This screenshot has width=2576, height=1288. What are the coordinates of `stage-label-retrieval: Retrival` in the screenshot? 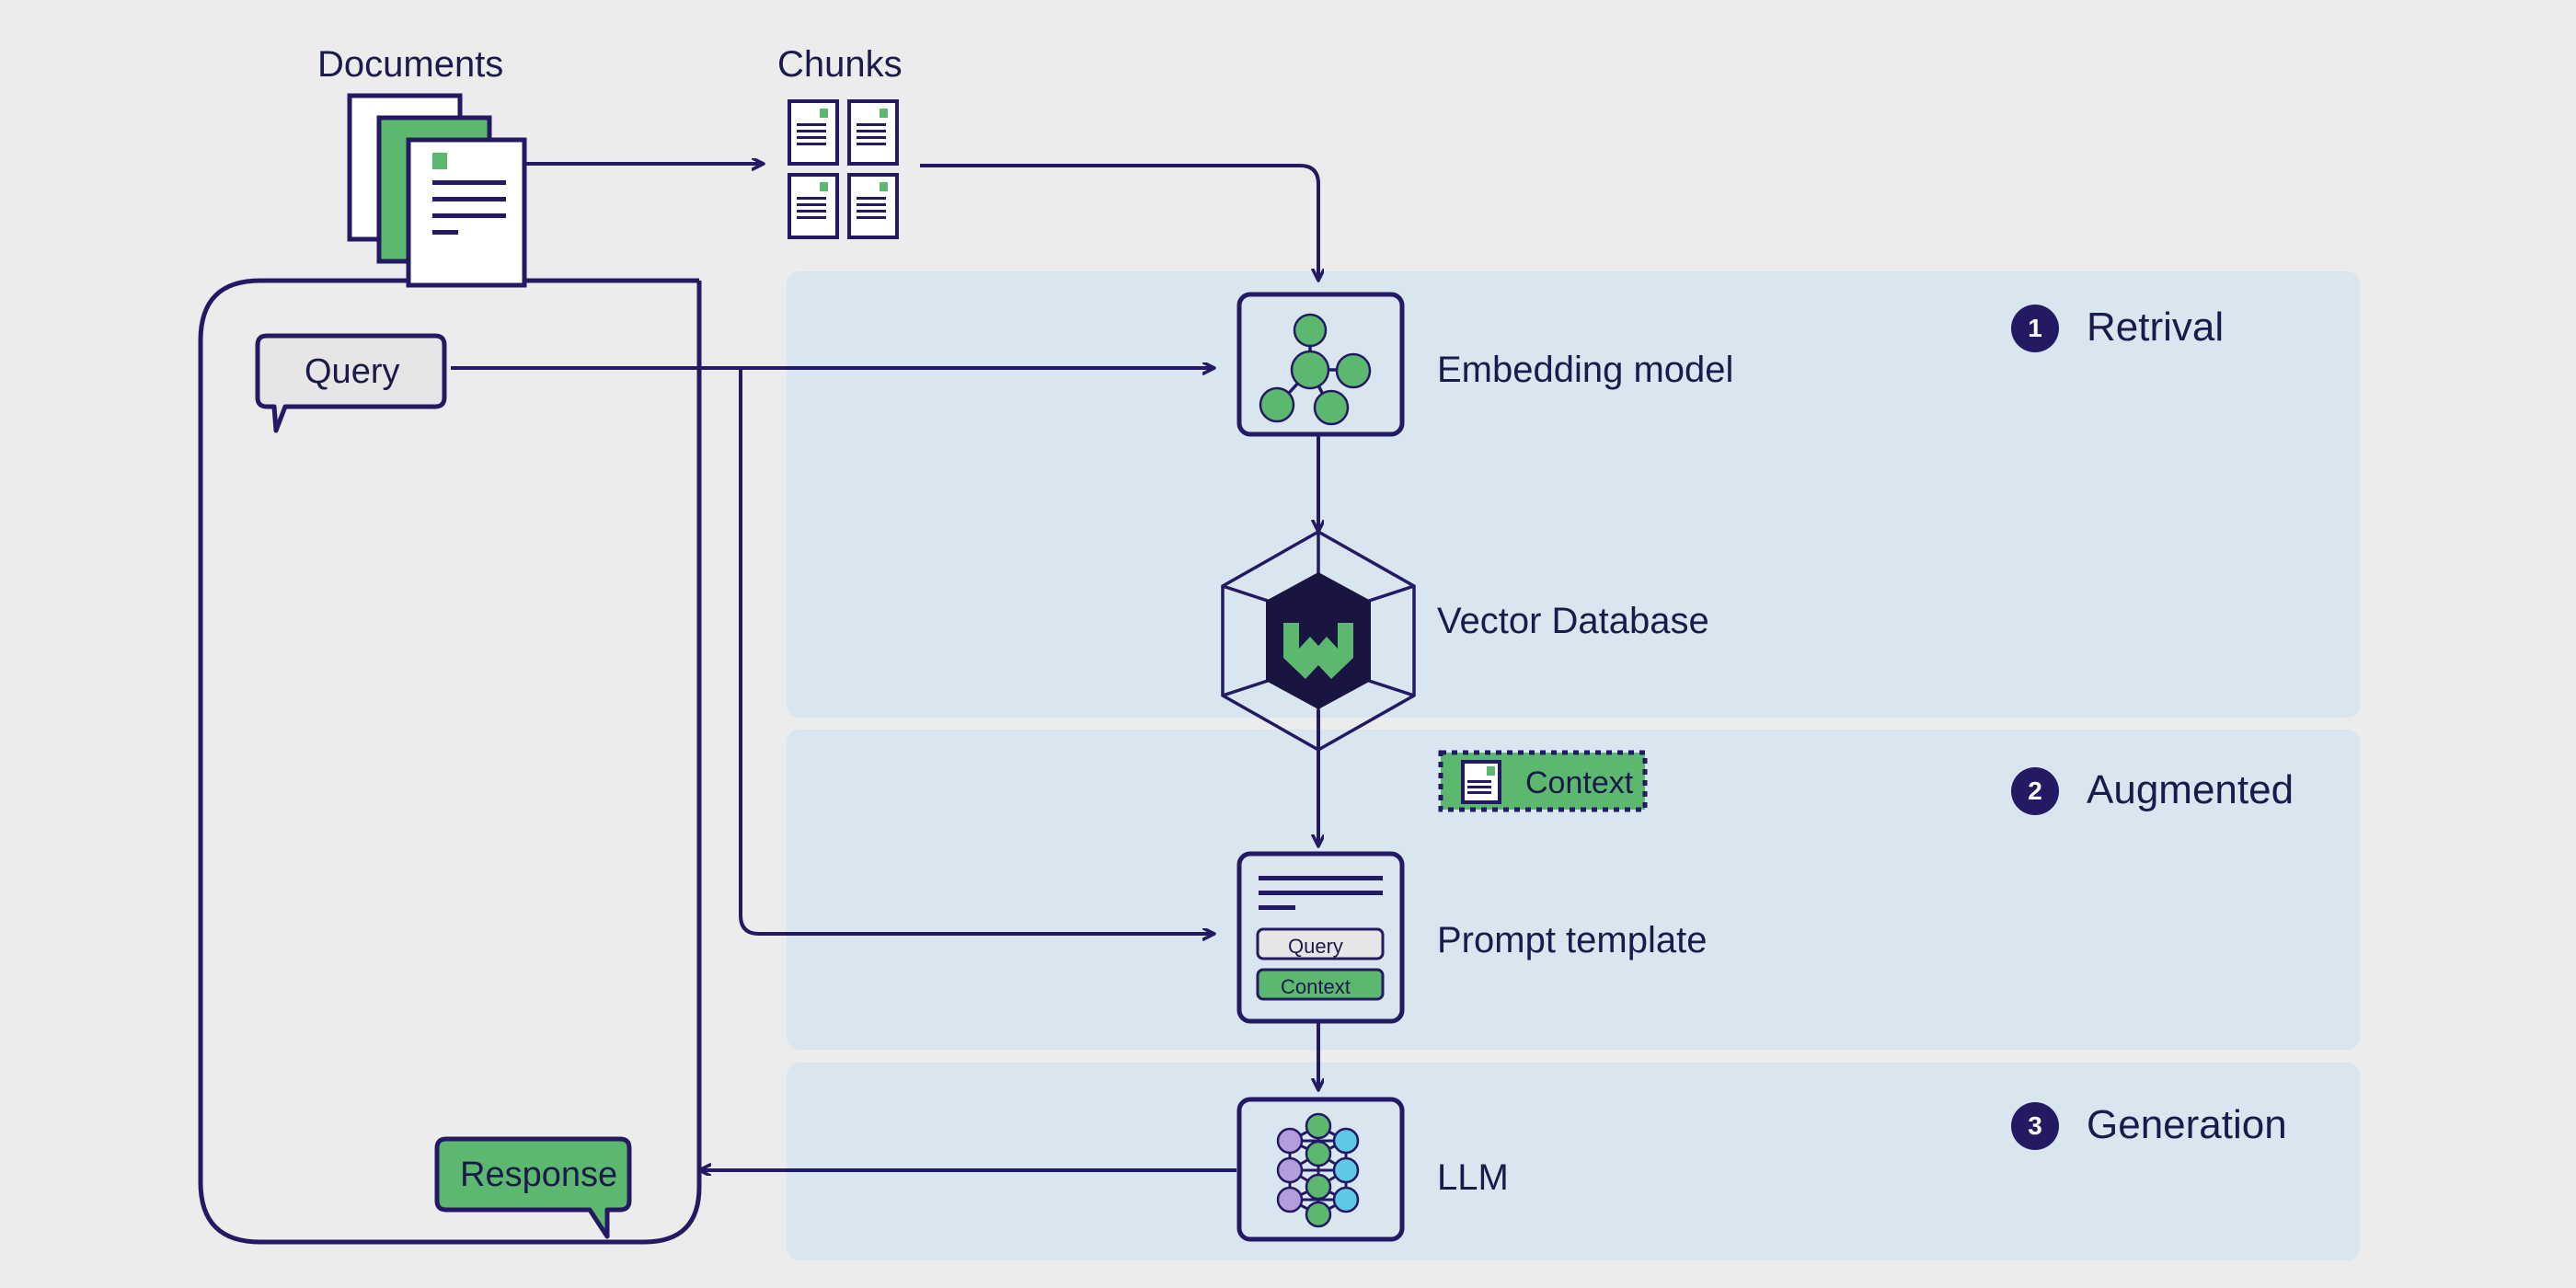 It's located at (2156, 327).